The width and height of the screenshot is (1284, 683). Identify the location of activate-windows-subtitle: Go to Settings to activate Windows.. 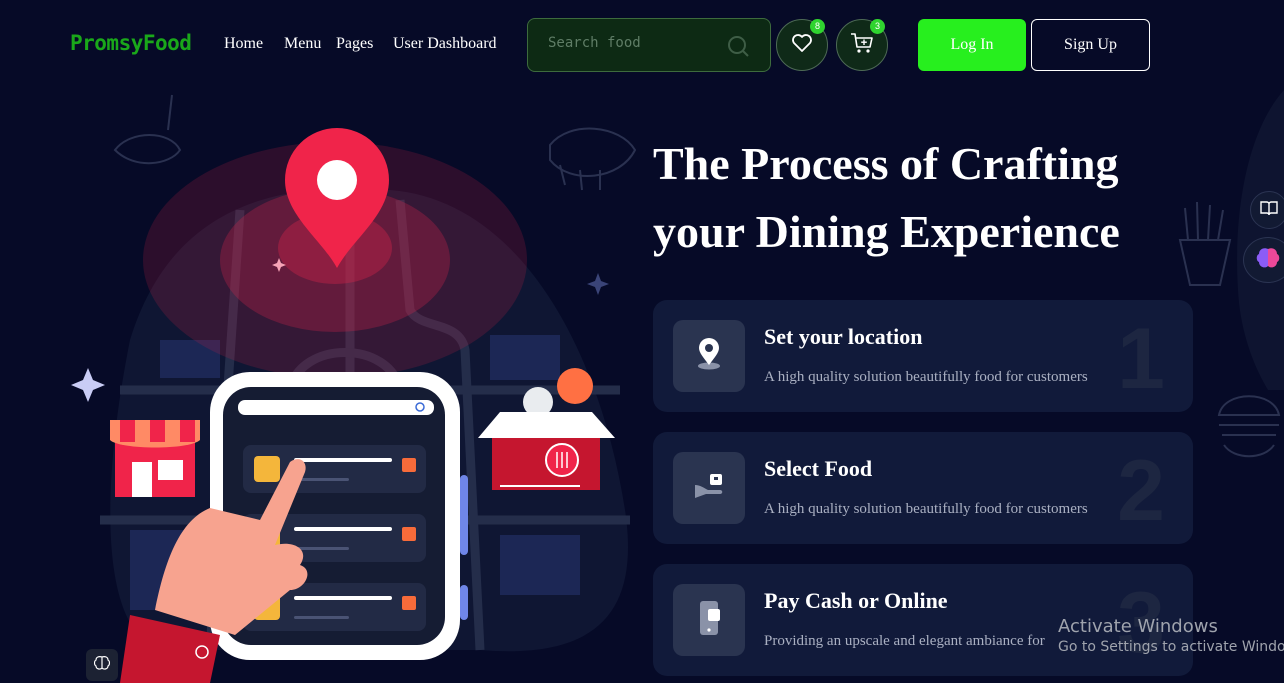
(1171, 647).